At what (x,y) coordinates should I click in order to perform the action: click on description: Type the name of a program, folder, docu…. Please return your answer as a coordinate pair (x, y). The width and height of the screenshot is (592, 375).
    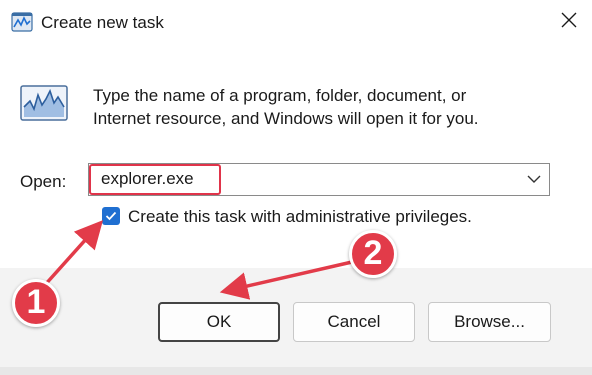
    Looking at the image, I should click on (328, 107).